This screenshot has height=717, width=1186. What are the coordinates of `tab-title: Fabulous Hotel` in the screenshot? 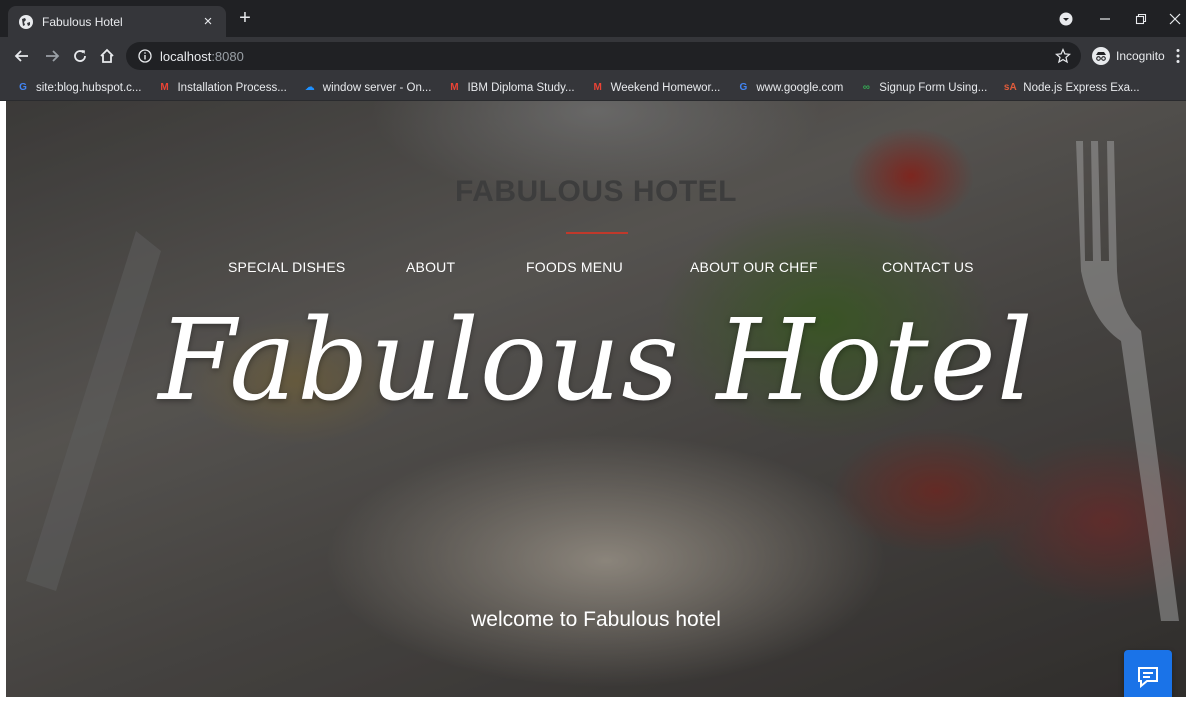 It's located at (82, 21).